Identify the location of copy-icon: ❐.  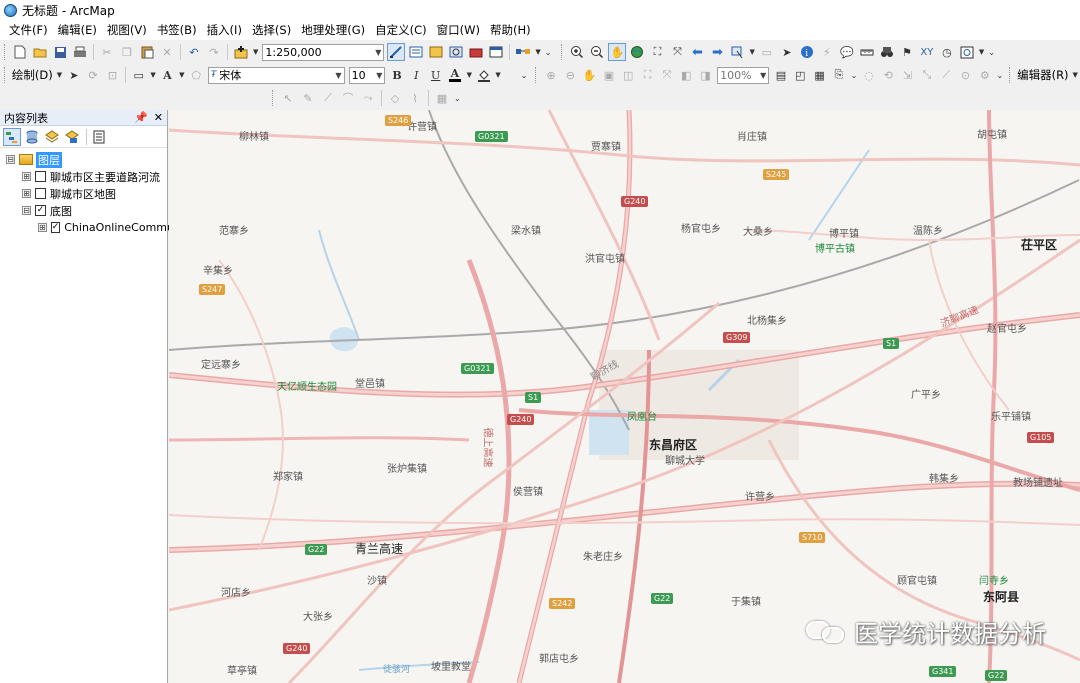
(127, 52).